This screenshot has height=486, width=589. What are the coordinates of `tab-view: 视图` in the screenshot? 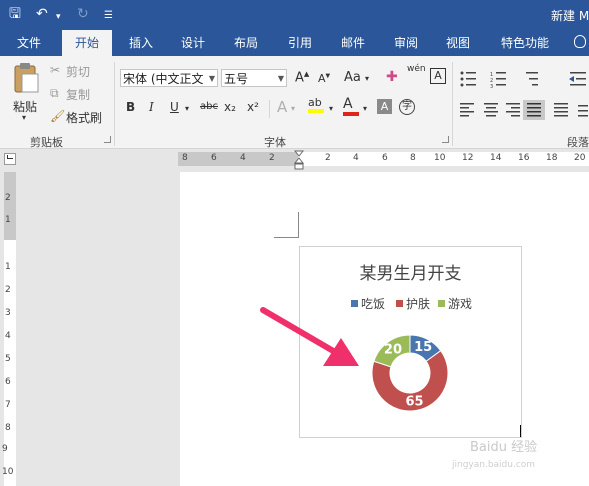 It's located at (458, 43).